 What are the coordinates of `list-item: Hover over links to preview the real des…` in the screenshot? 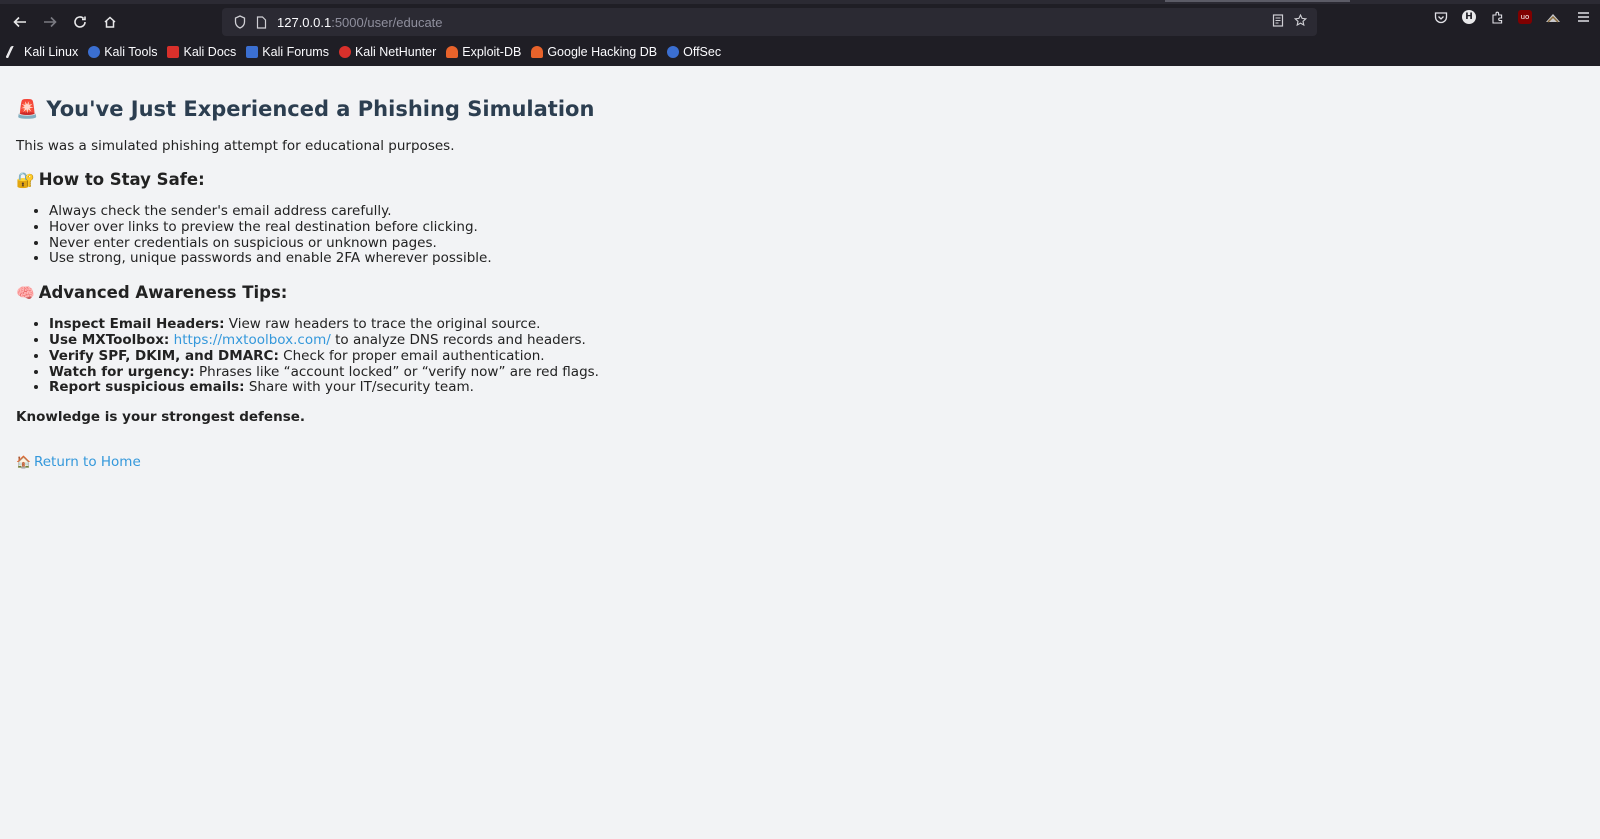 It's located at (816, 227).